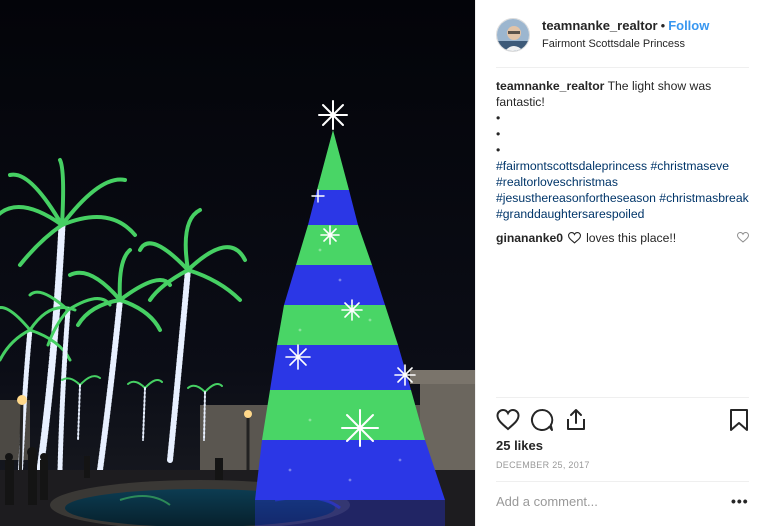  What do you see at coordinates (576, 420) in the screenshot?
I see `share-icon` at bounding box center [576, 420].